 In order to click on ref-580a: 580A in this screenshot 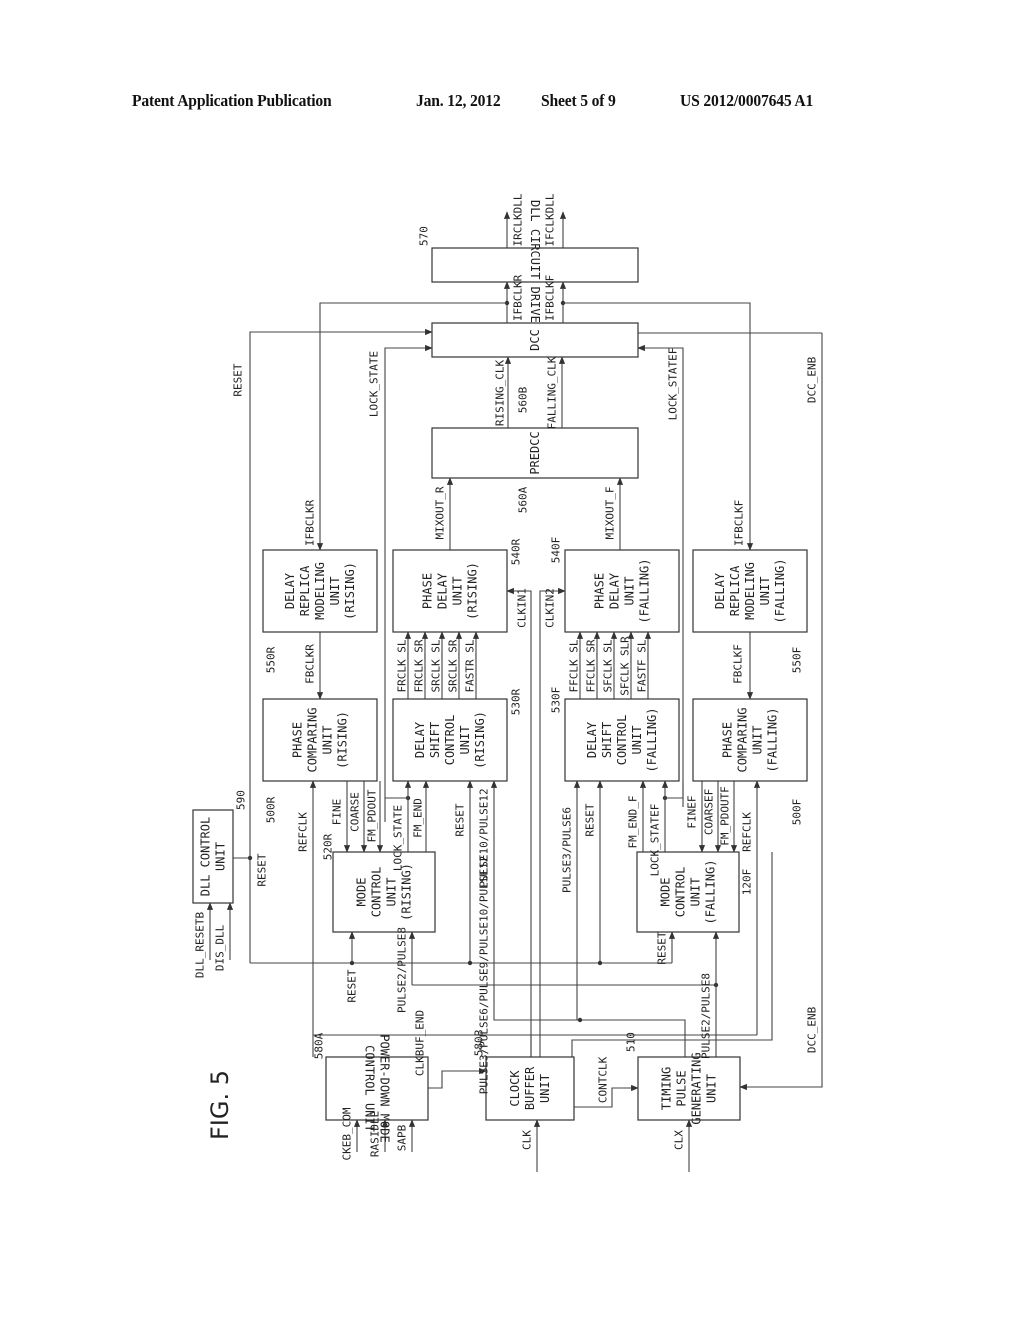, I will do `click(319, 1045)`.